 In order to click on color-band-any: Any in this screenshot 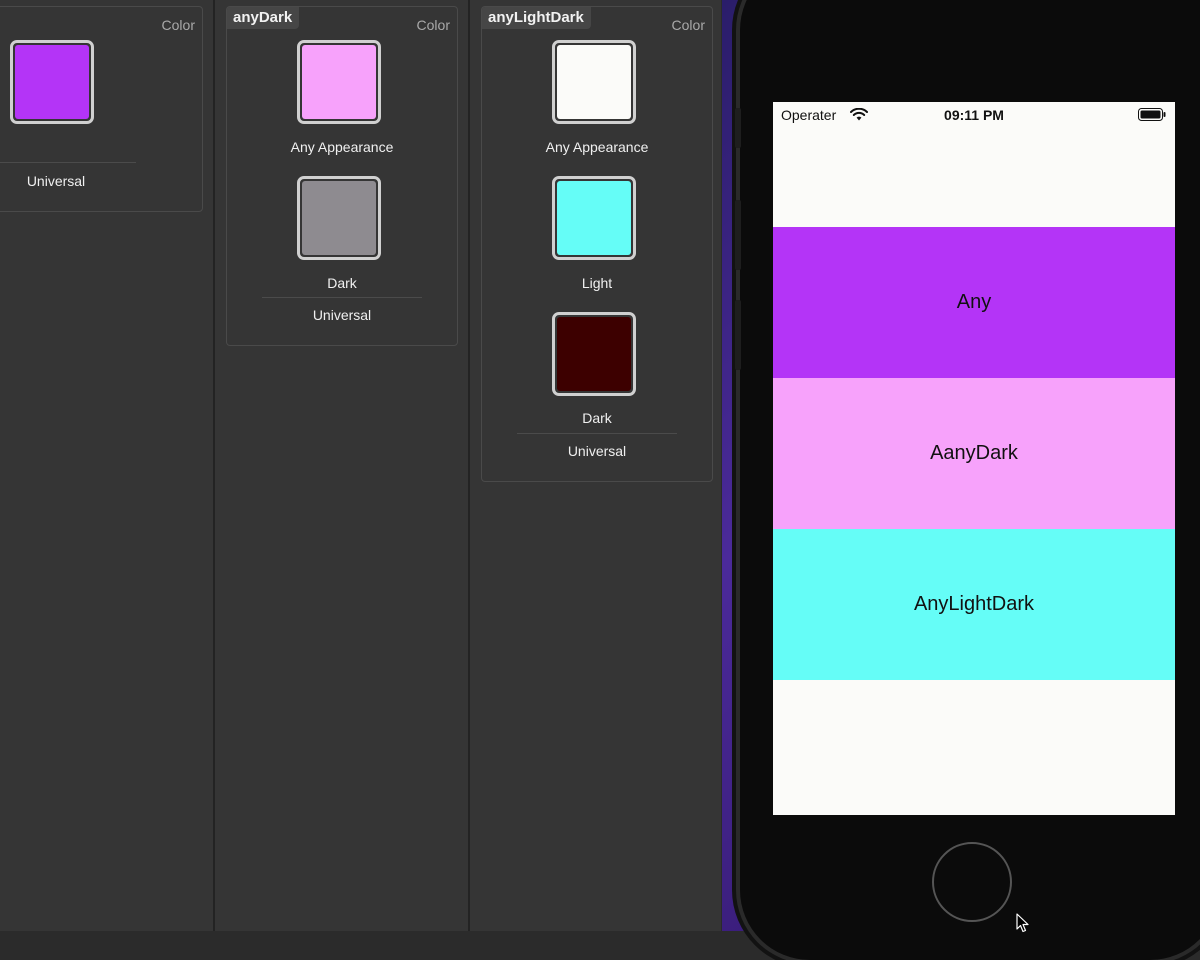, I will do `click(974, 302)`.